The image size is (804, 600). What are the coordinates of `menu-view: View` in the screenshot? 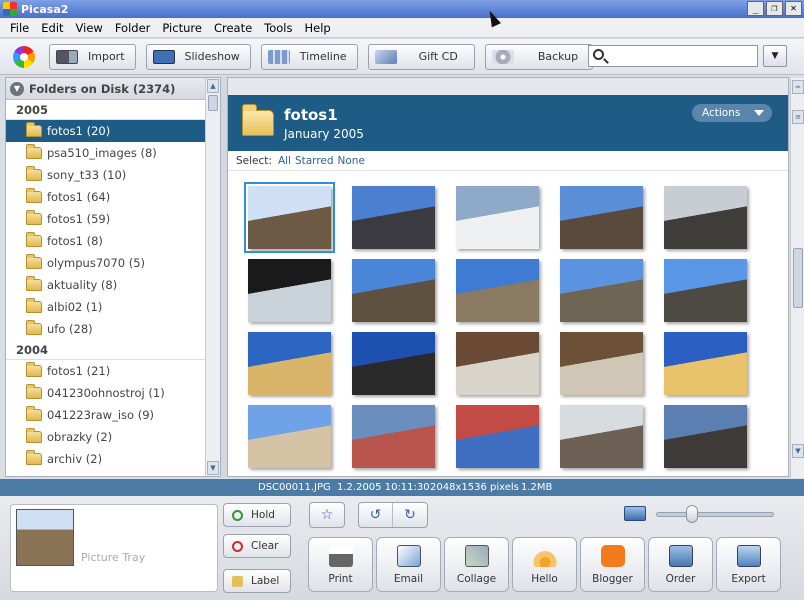 It's located at (89, 28).